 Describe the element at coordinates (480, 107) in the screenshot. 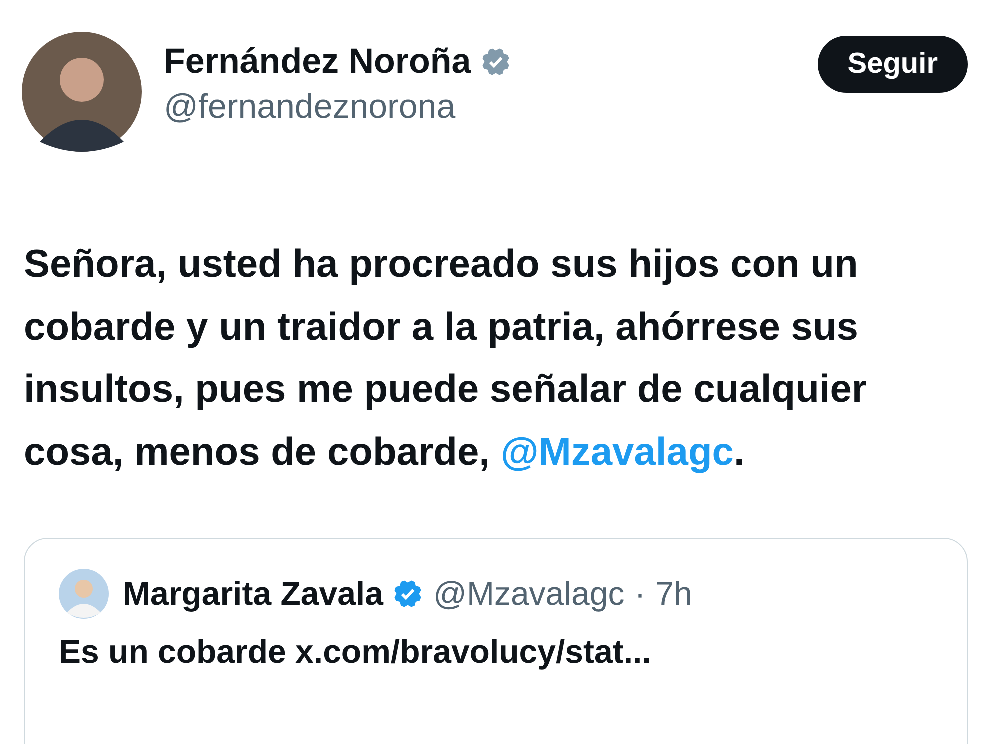

I see `author-handle: @fernandeznorona` at that location.